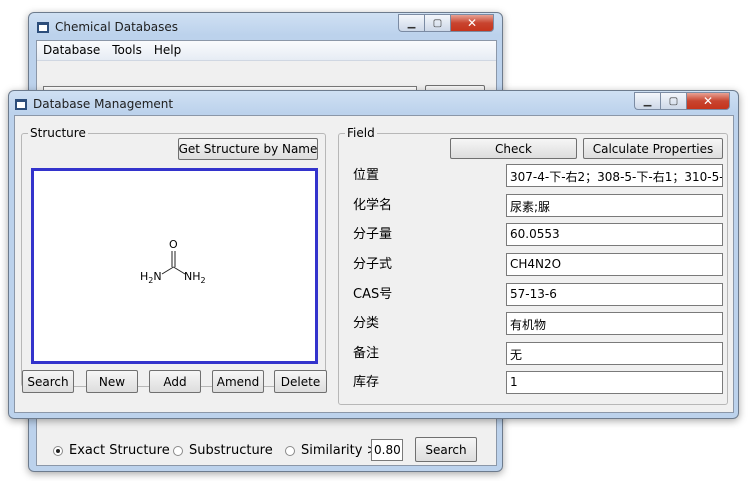  What do you see at coordinates (446, 449) in the screenshot?
I see `bottom-search-button: Search` at bounding box center [446, 449].